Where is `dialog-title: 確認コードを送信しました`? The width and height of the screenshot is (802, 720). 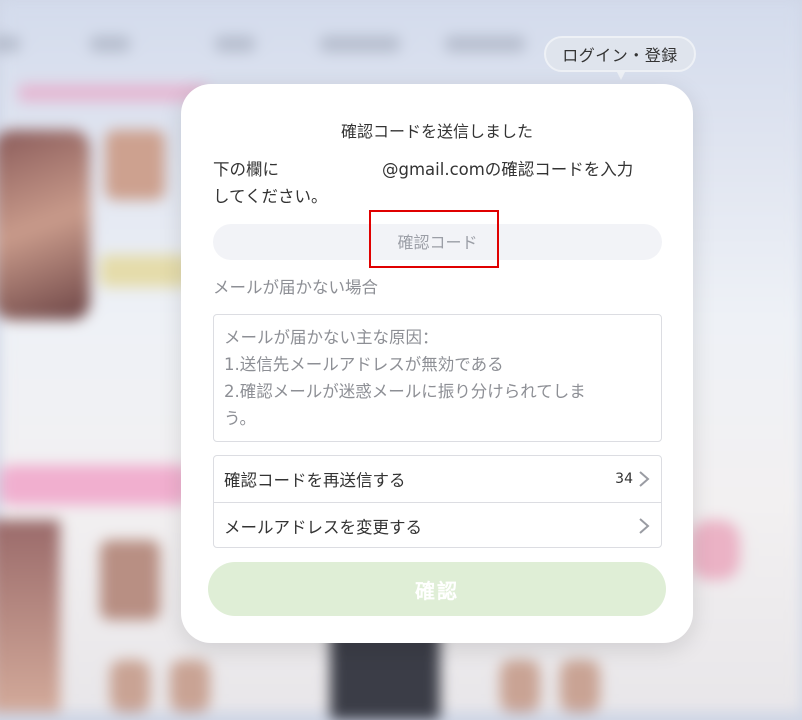 dialog-title: 確認コードを送信しました is located at coordinates (436, 131).